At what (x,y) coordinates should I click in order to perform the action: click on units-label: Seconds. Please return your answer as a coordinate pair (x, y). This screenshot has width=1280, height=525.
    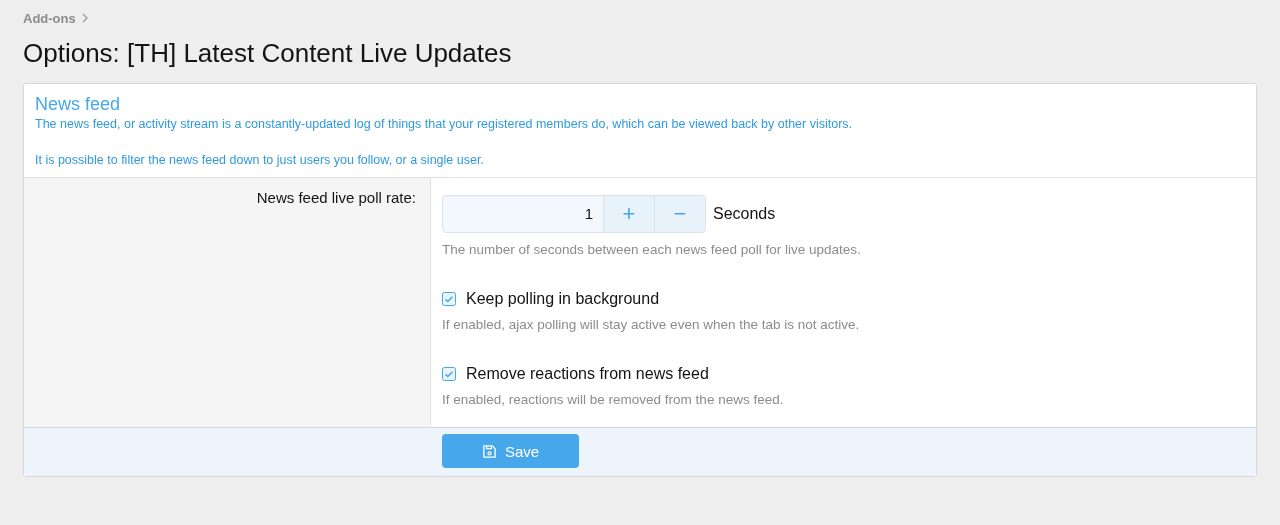
    Looking at the image, I should click on (744, 214).